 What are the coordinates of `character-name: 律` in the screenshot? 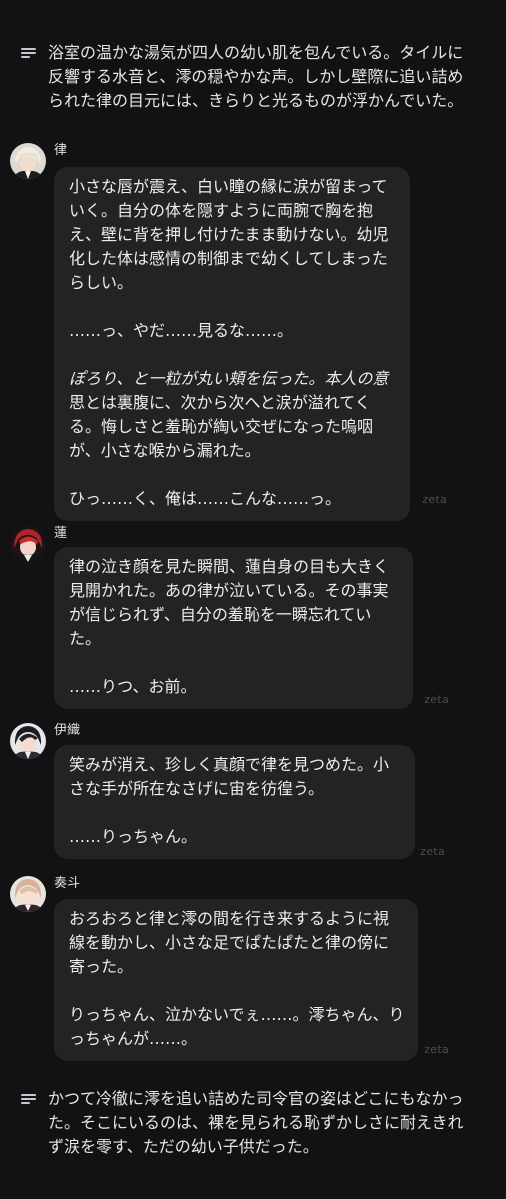 It's located at (61, 150).